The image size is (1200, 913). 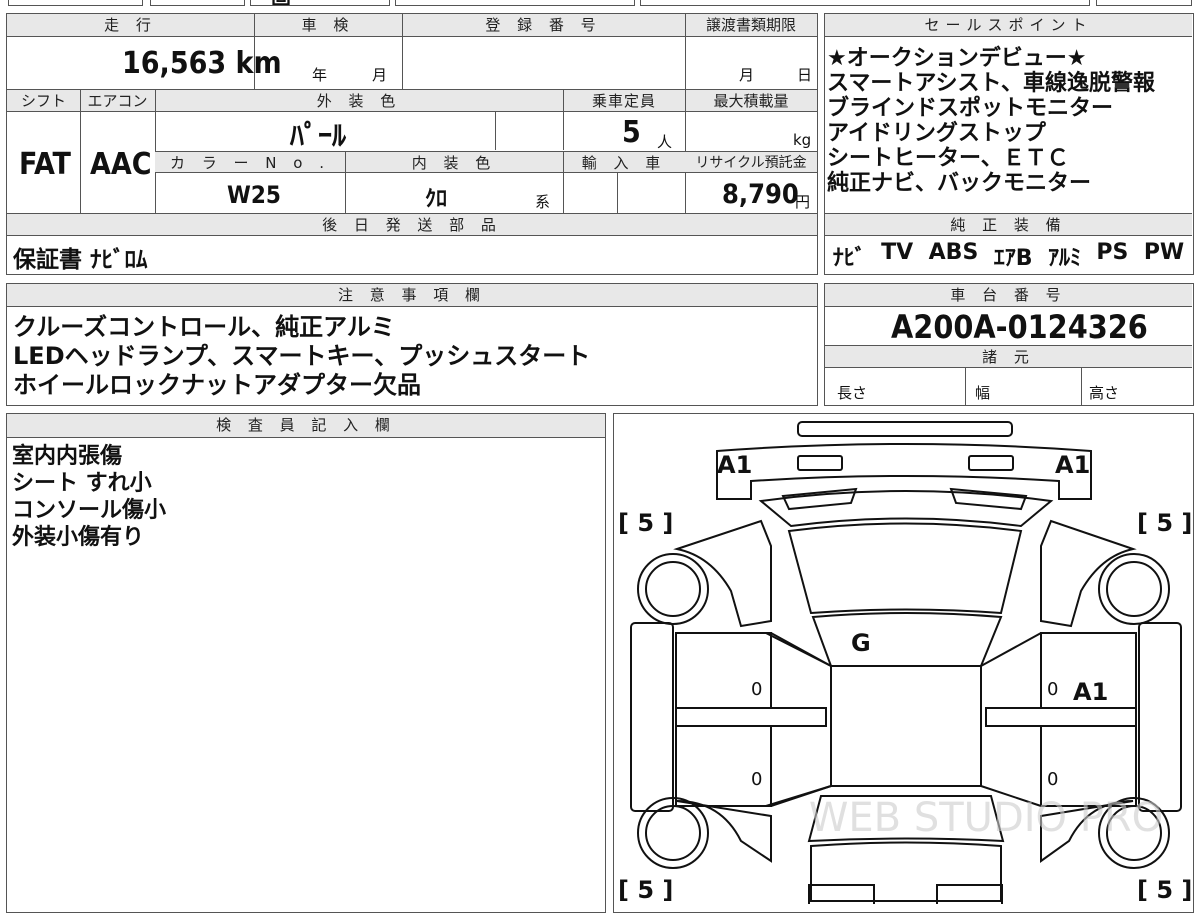 I want to click on rear-deck-shape, so click(x=906, y=871).